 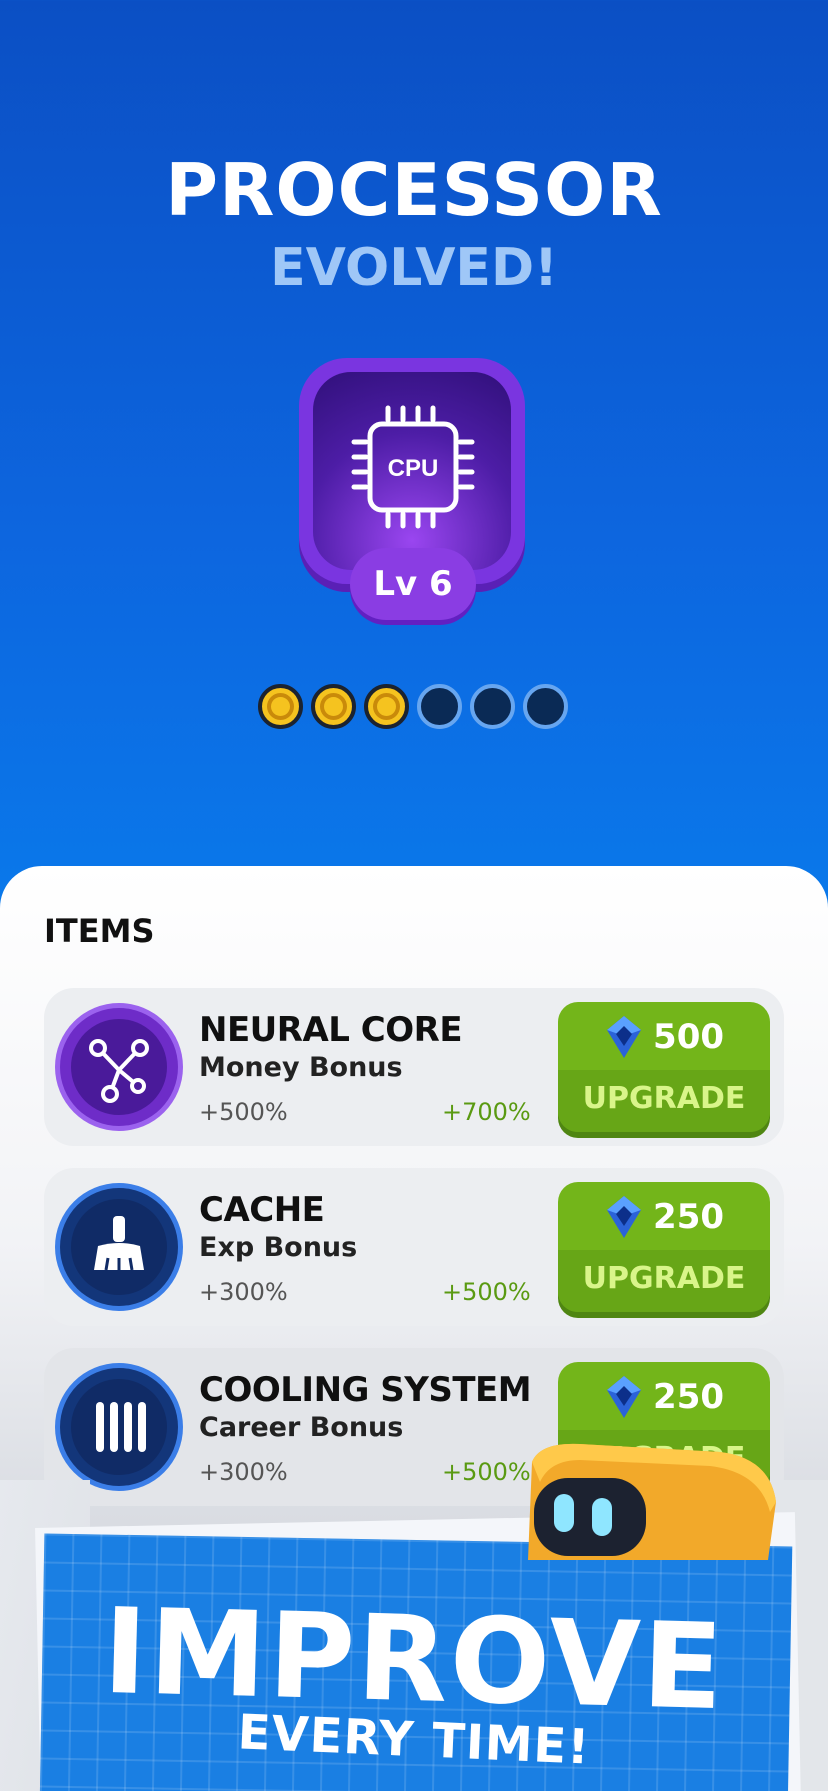 I want to click on page-subtitle: EVOLVED!, so click(x=414, y=268).